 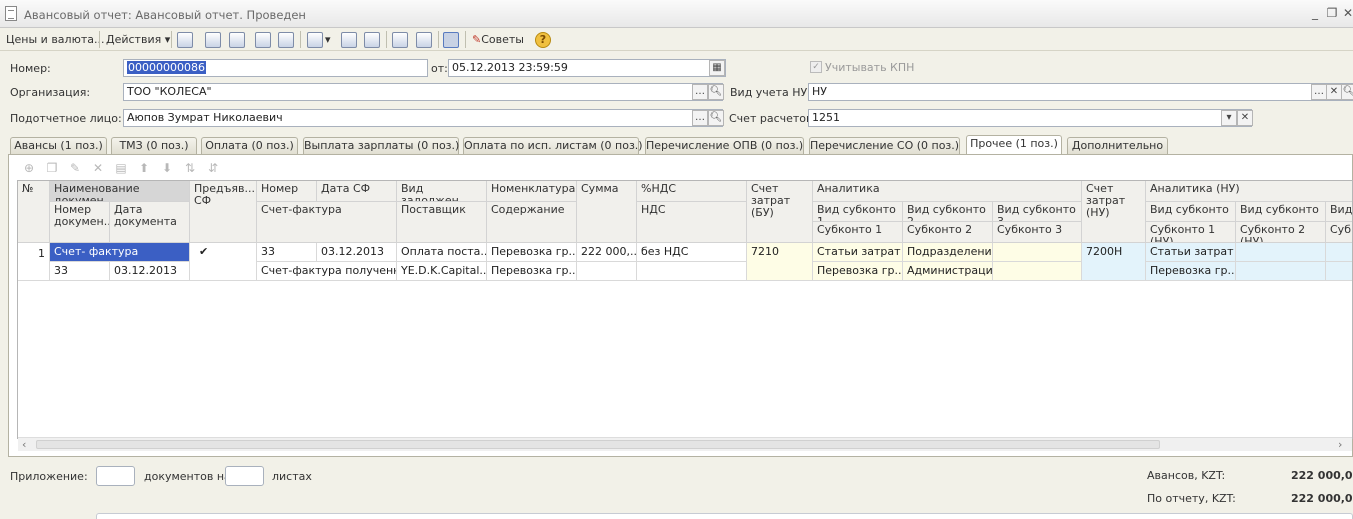 I want to click on copy-icon, so click(x=263, y=40).